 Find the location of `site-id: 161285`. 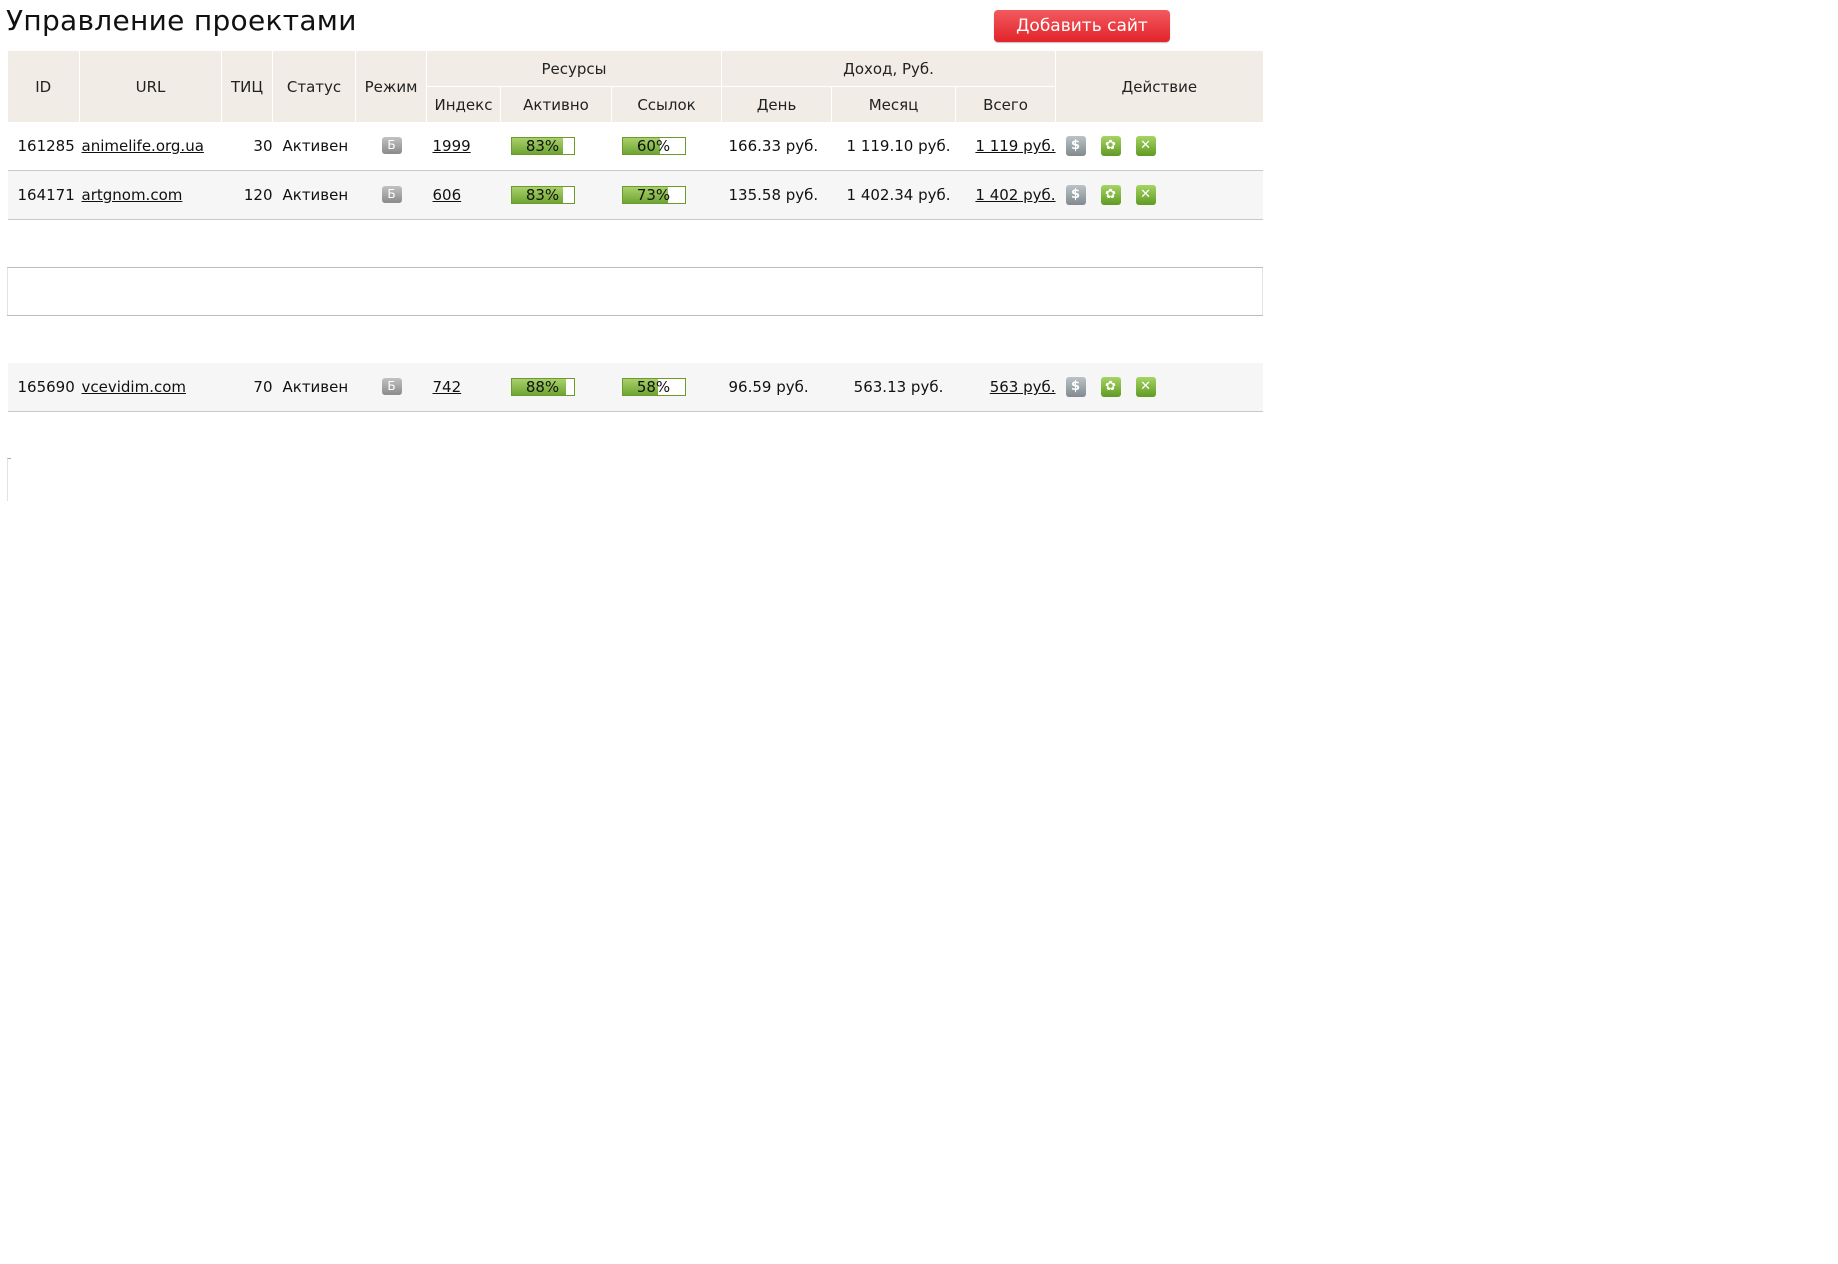

site-id: 161285 is located at coordinates (43, 146).